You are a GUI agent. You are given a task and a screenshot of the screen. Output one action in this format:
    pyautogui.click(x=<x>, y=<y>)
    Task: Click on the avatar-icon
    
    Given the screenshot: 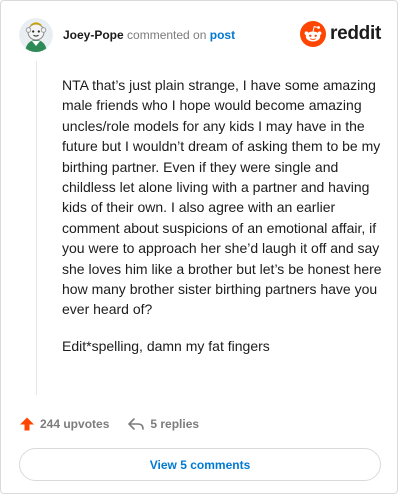 What is the action you would take?
    pyautogui.click(x=36, y=35)
    